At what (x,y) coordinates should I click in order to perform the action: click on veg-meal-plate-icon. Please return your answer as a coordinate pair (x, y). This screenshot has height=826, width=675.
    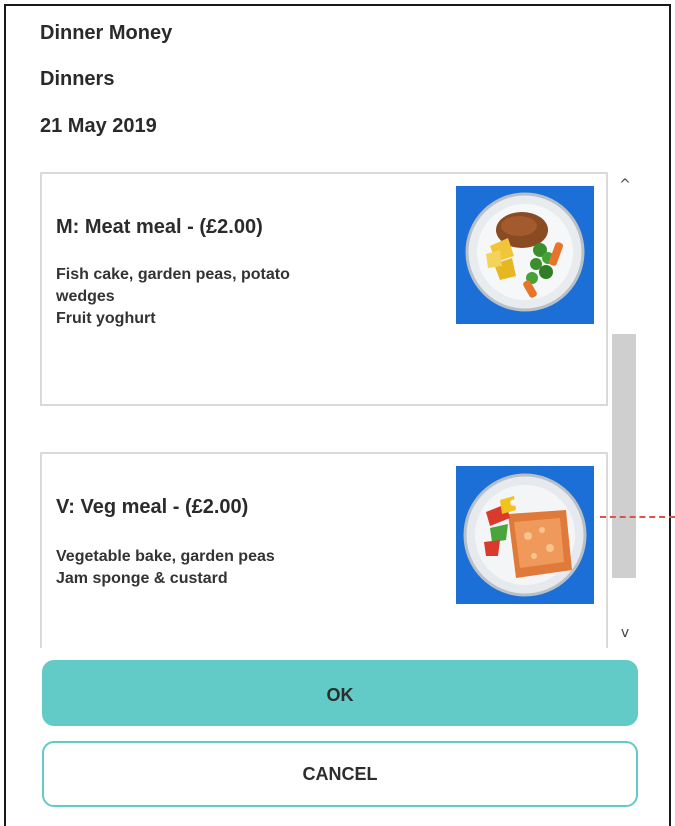
    Looking at the image, I should click on (525, 535).